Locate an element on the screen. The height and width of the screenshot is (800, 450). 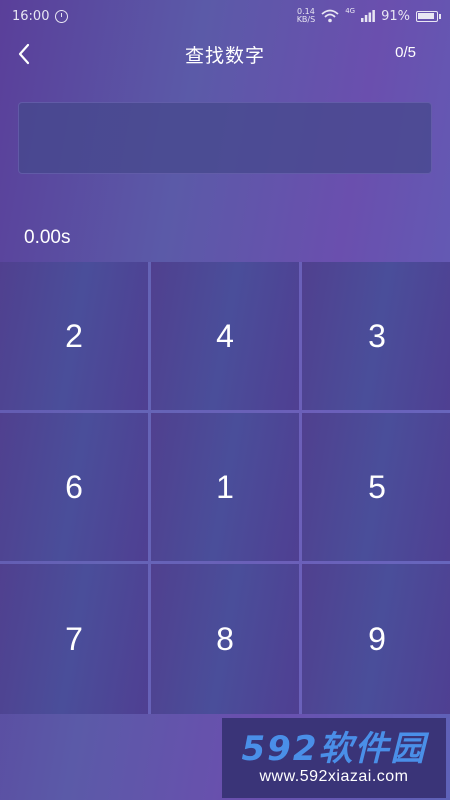
number-cell: 6 is located at coordinates (74, 487).